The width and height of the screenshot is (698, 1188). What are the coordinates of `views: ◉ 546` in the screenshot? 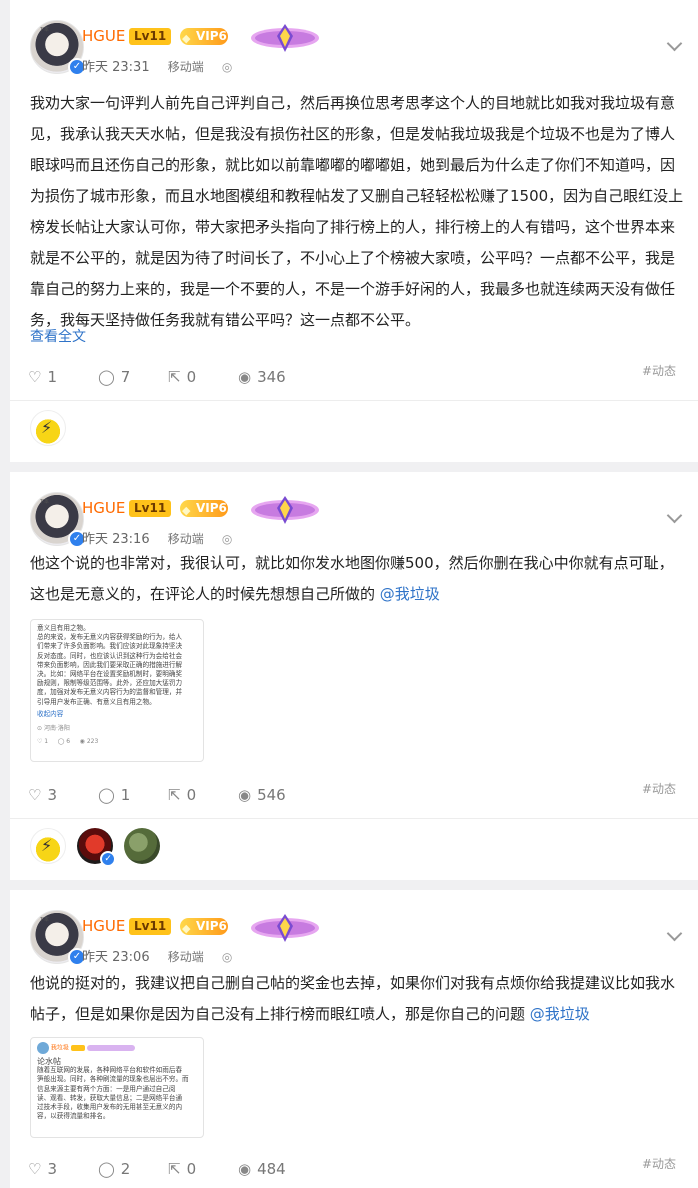 It's located at (262, 795).